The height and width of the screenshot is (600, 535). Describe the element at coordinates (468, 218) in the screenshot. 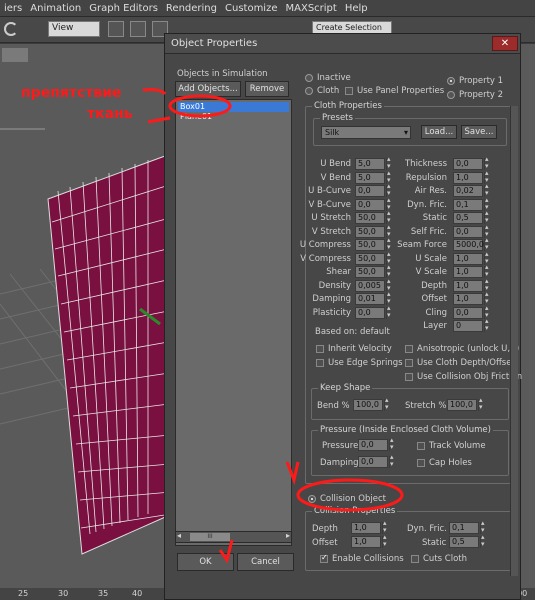

I see `right-param-field: 0,5` at that location.